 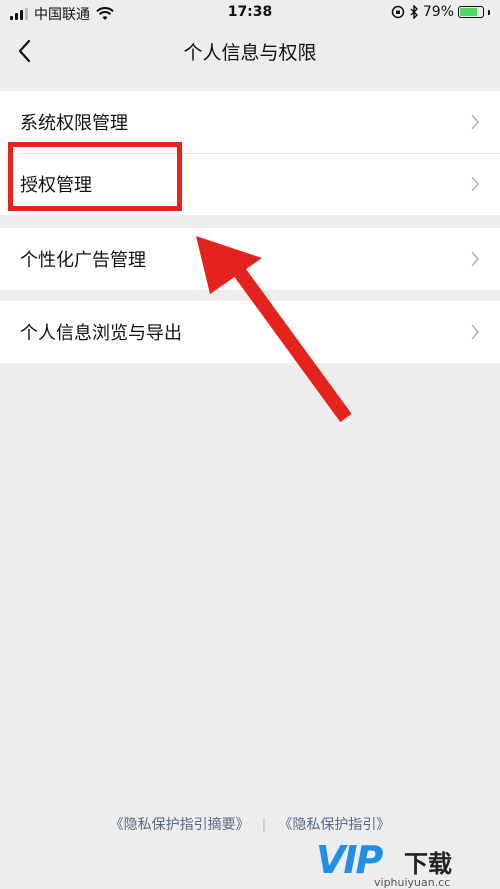 I want to click on battery-icon, so click(x=471, y=12).